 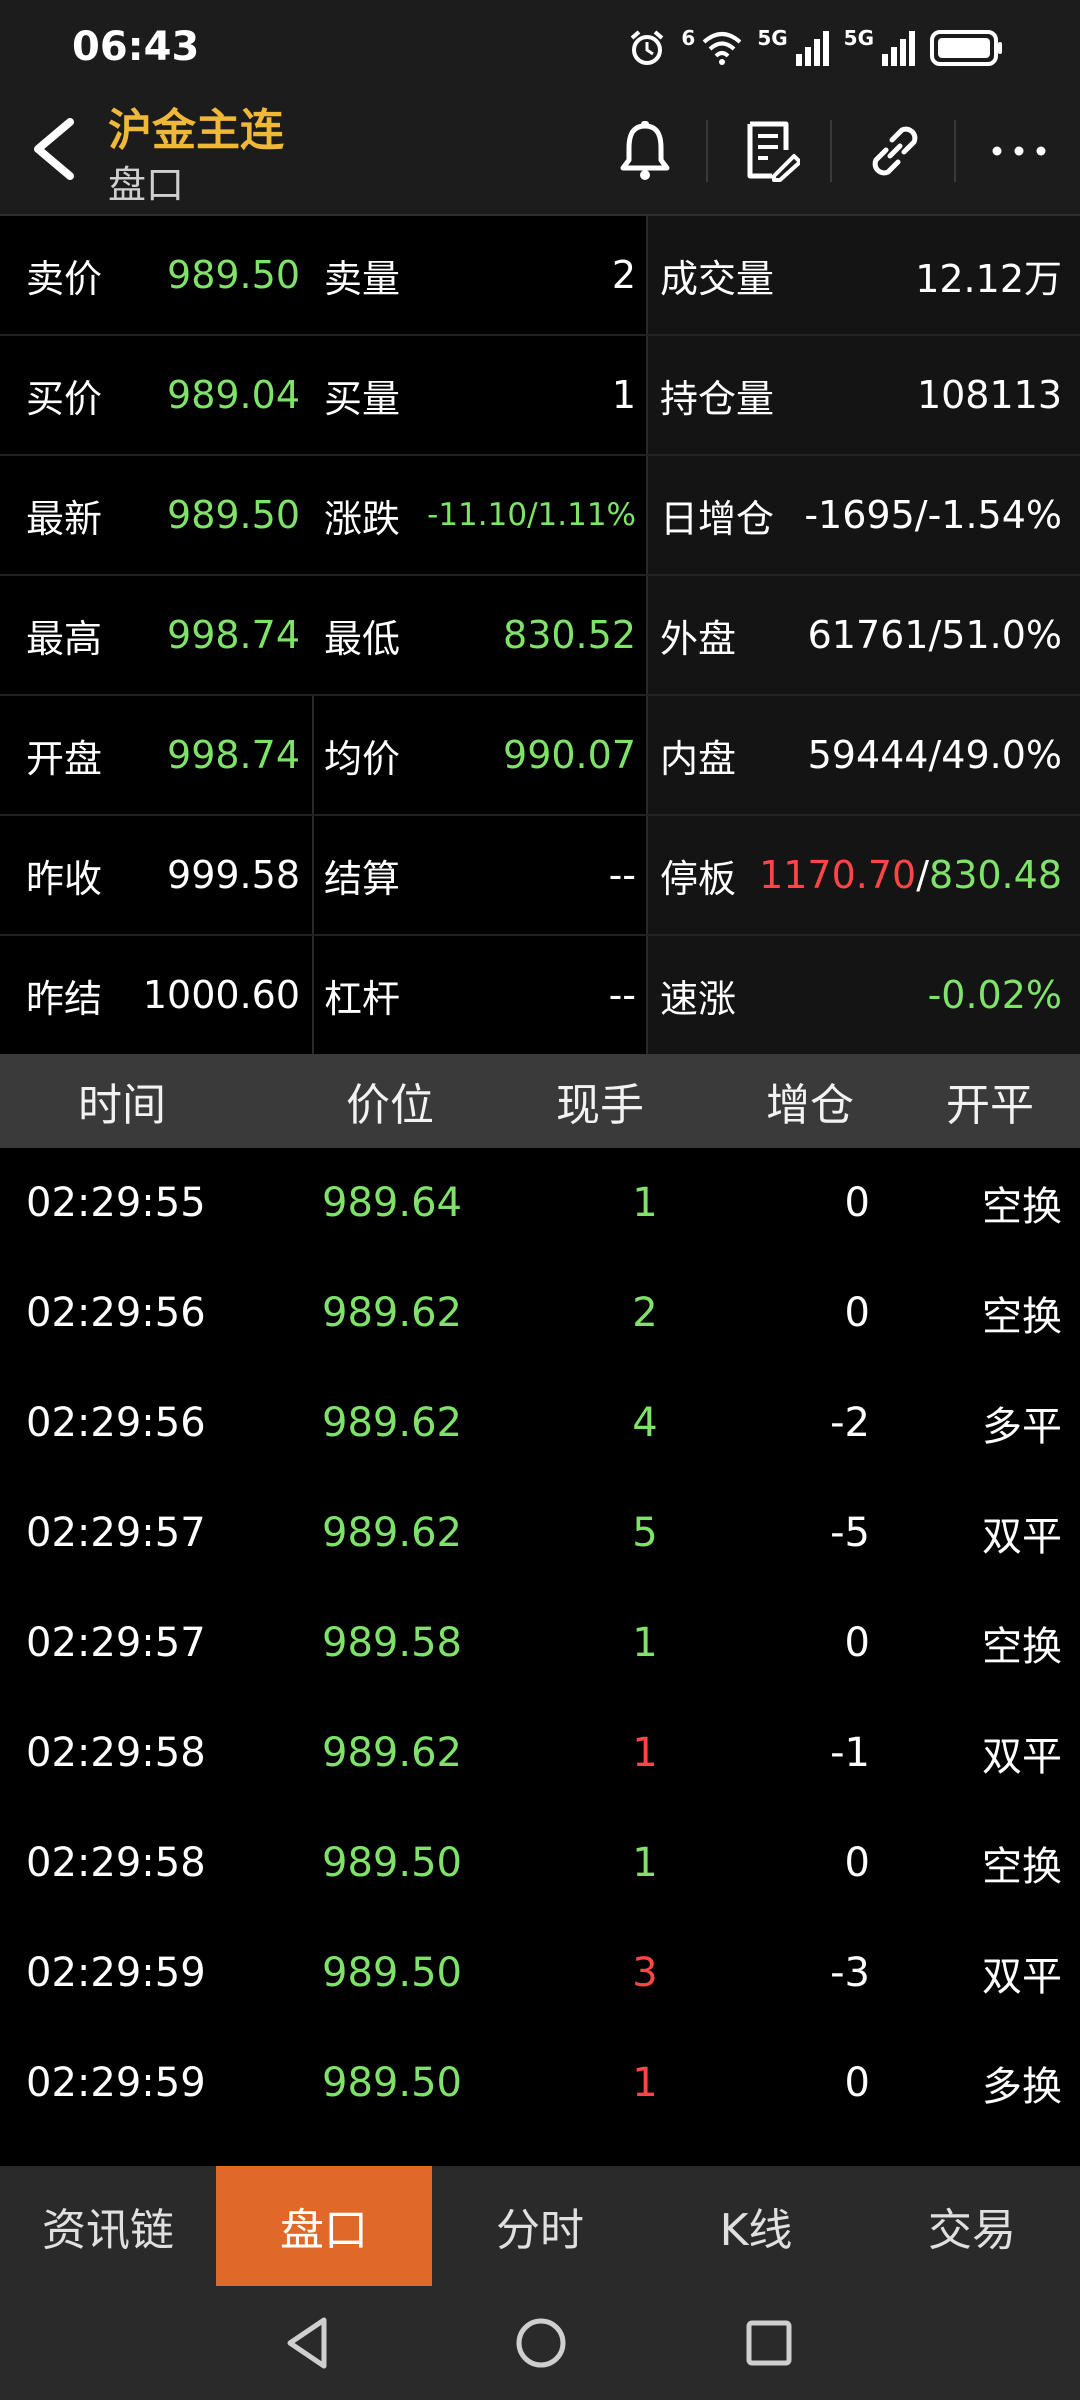 What do you see at coordinates (540, 1973) in the screenshot?
I see `table-row: 02:29:59 989.50 3 -3 双平` at bounding box center [540, 1973].